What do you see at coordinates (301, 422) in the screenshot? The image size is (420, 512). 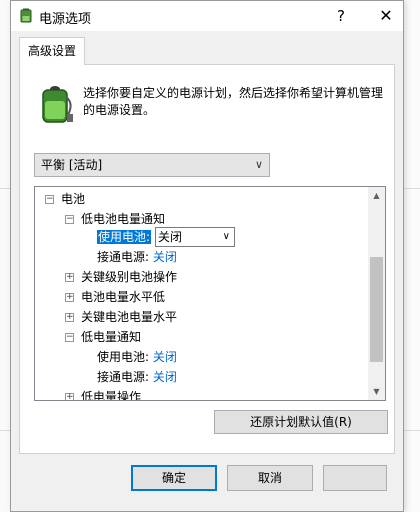 I see `restore-defaults-button: 还原计划默认值(R)` at bounding box center [301, 422].